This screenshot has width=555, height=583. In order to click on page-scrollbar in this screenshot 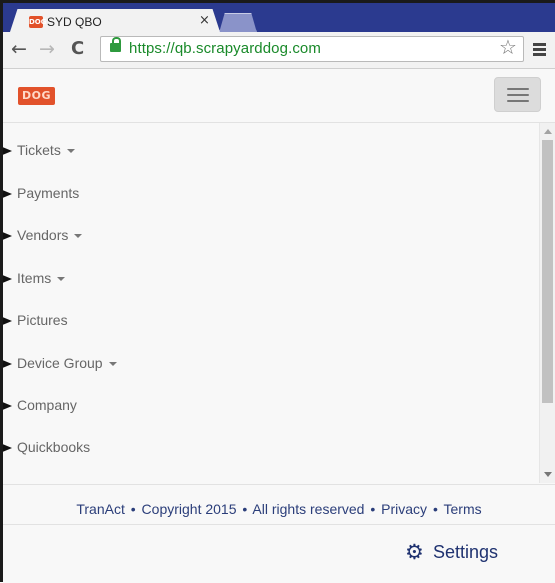, I will do `click(547, 303)`.